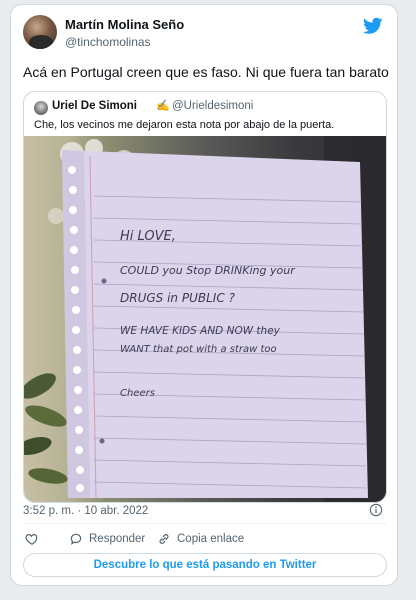 The height and width of the screenshot is (600, 416). What do you see at coordinates (137, 393) in the screenshot?
I see `note-line: Cheers` at bounding box center [137, 393].